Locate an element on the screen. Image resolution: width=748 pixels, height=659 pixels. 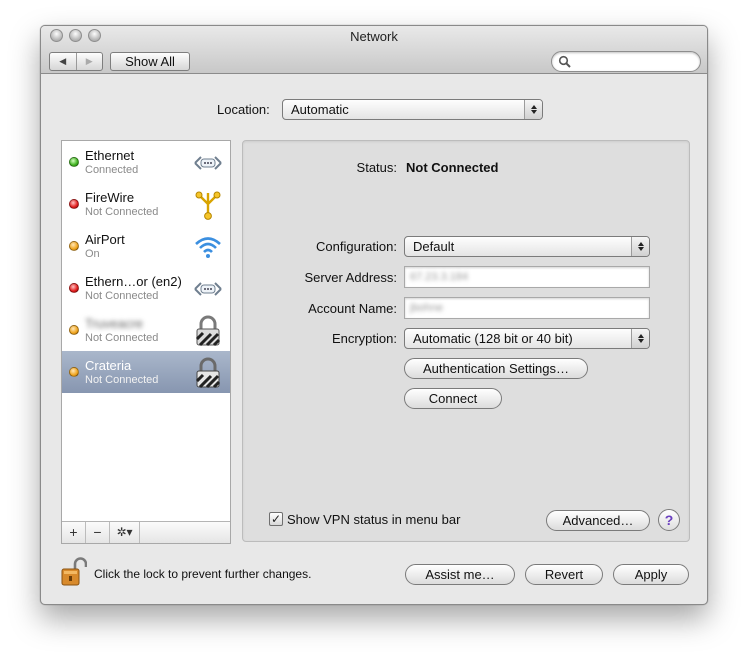
status-dot-connected is located at coordinates (74, 162).